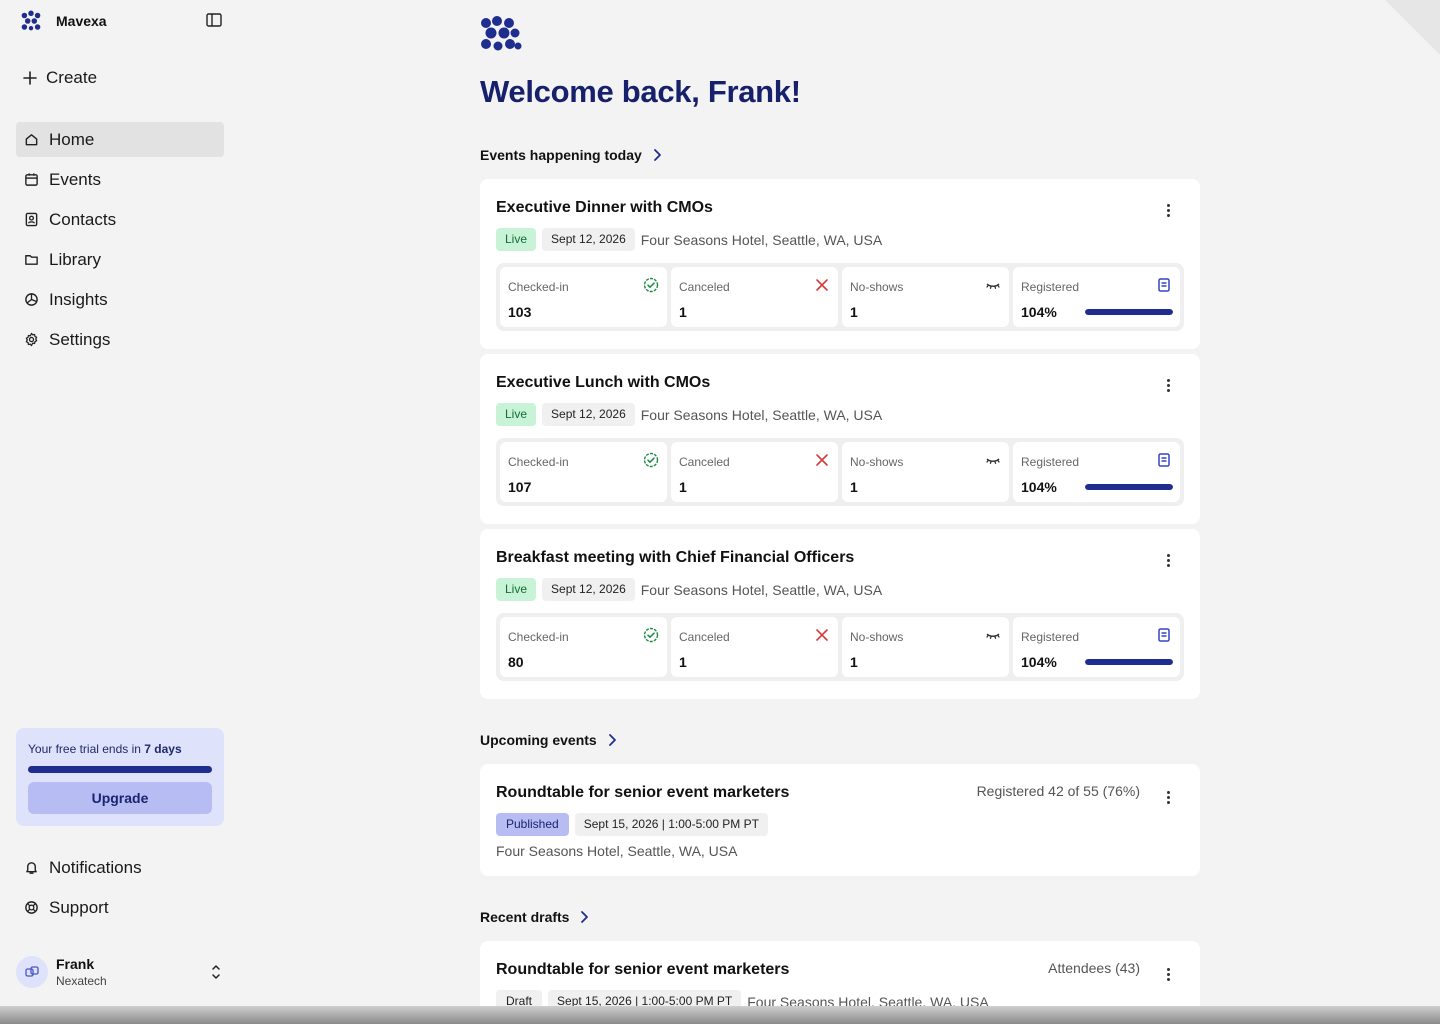 The height and width of the screenshot is (1024, 1440). Describe the element at coordinates (583, 647) in the screenshot. I see `stat-checked-in: Checked-in 80` at that location.